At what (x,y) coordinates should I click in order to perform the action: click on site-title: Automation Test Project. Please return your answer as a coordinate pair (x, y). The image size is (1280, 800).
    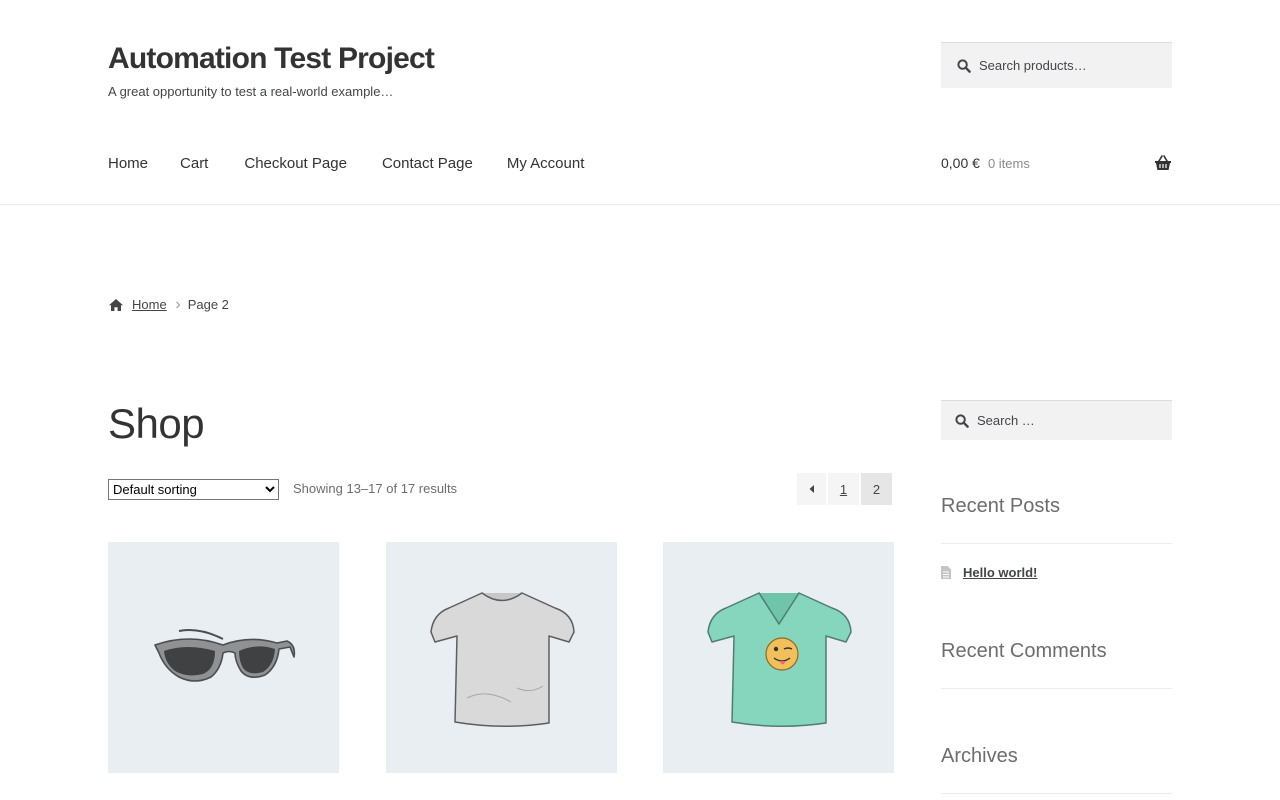
    Looking at the image, I should click on (271, 59).